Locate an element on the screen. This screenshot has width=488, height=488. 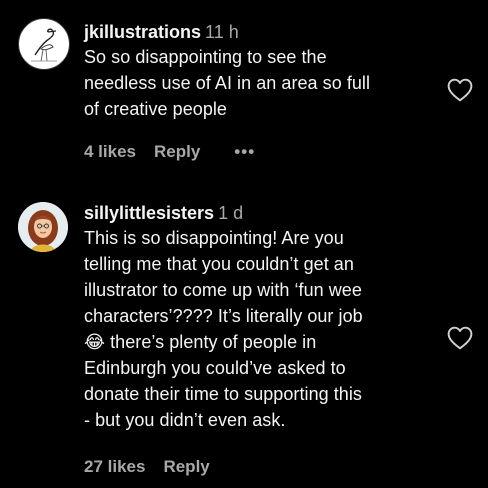
comment-line: of creative people is located at coordinates (155, 109).